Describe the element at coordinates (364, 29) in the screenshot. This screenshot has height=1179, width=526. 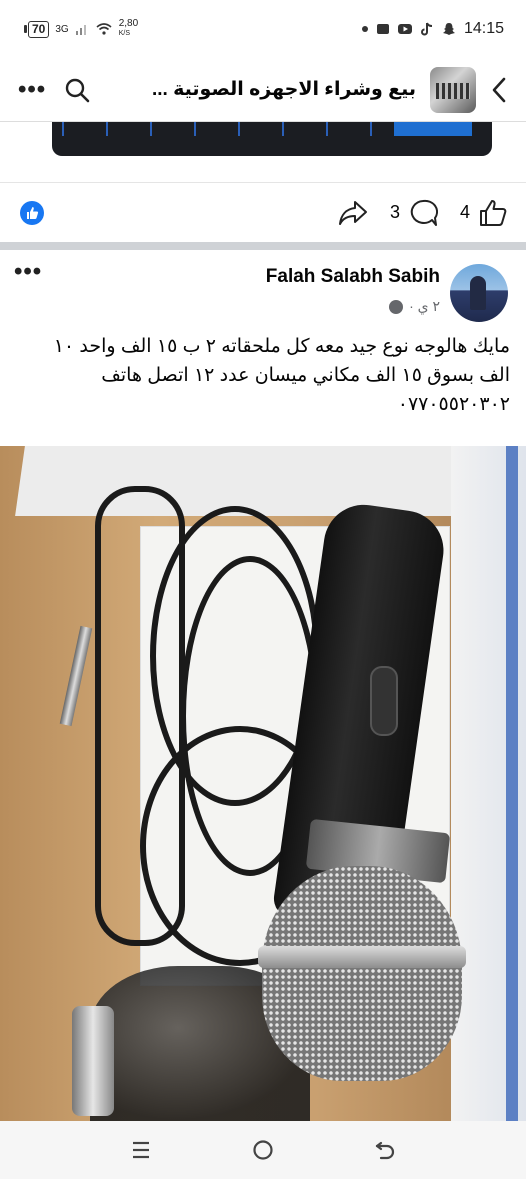
I see `notification-dot-icon` at that location.